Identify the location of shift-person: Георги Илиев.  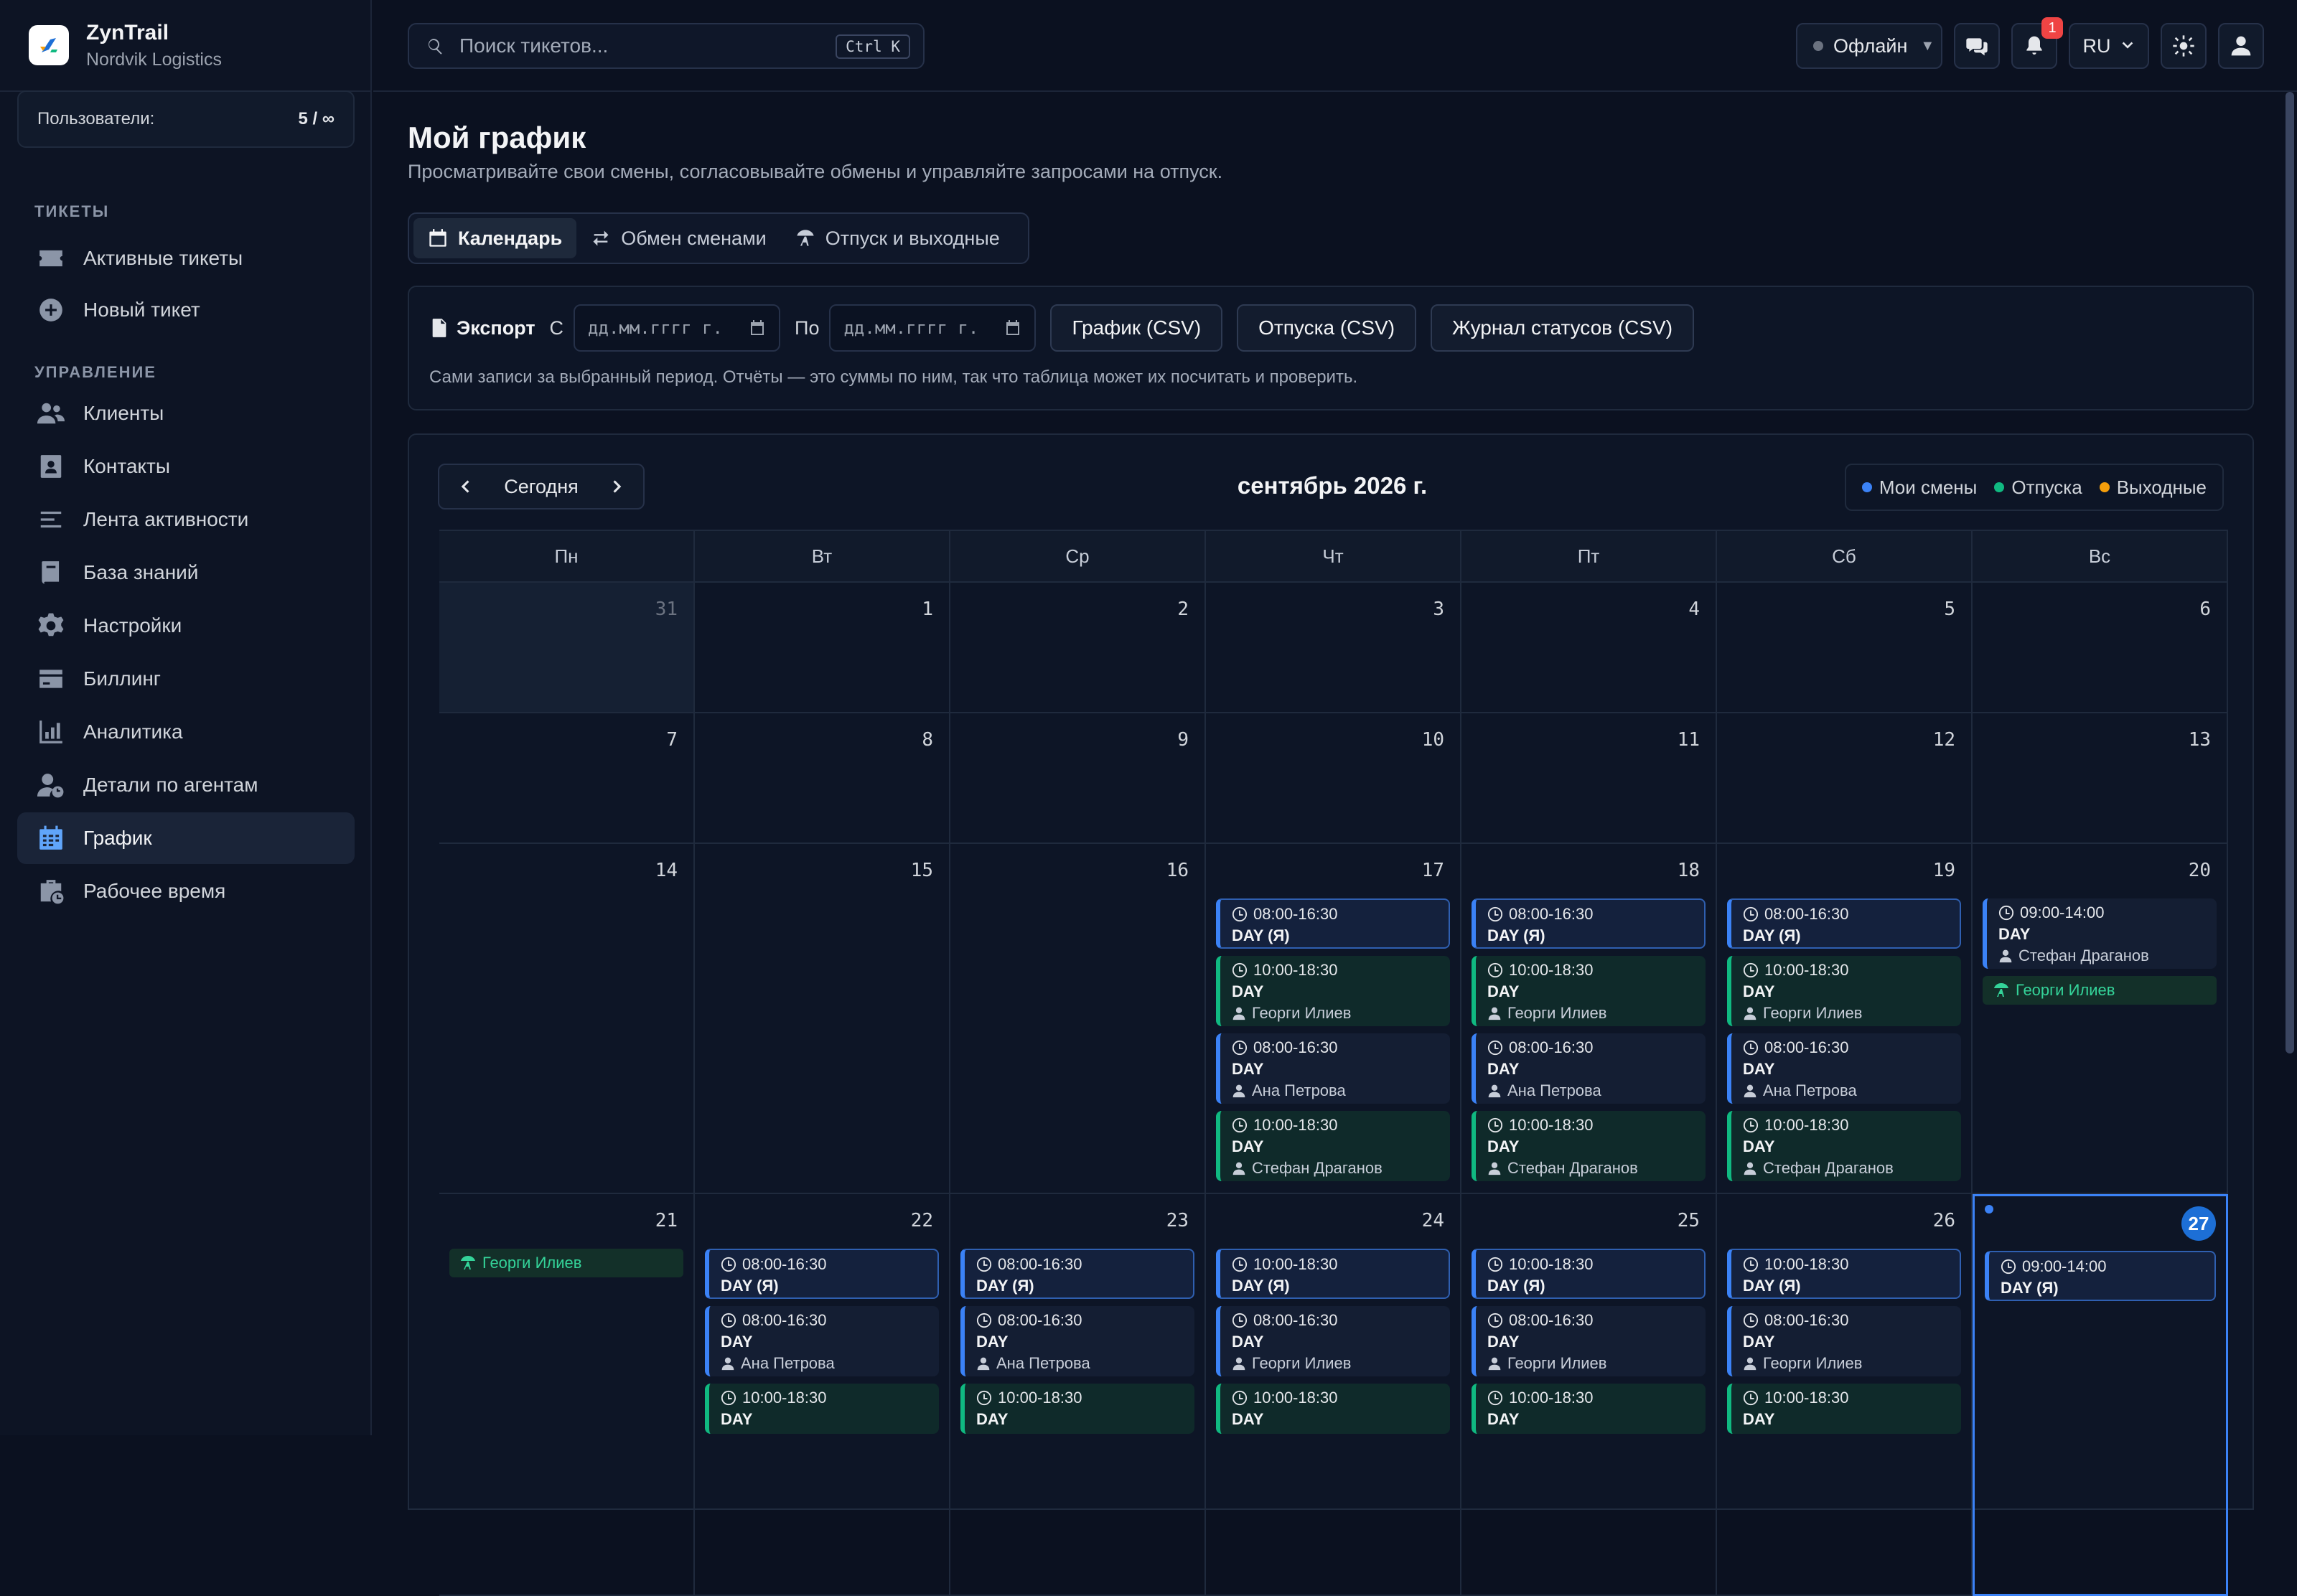
(1557, 1363).